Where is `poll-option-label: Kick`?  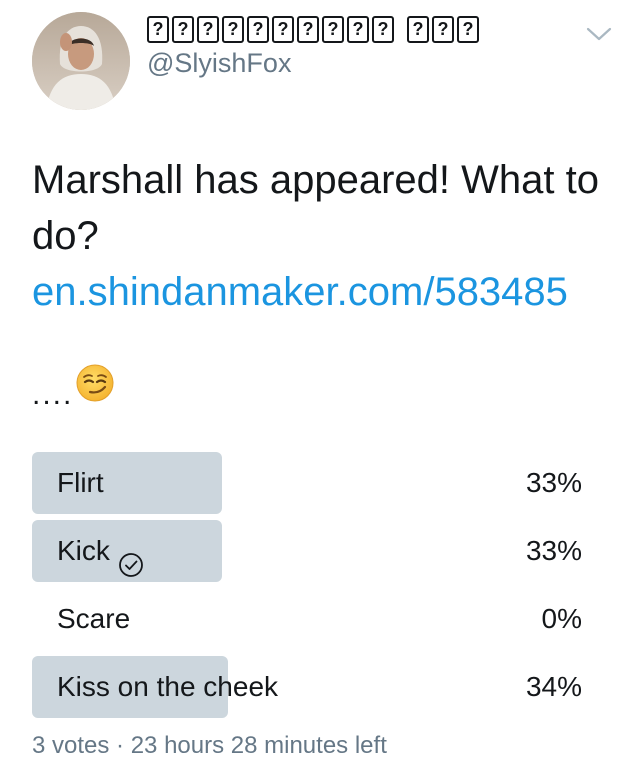
poll-option-label: Kick is located at coordinates (100, 551).